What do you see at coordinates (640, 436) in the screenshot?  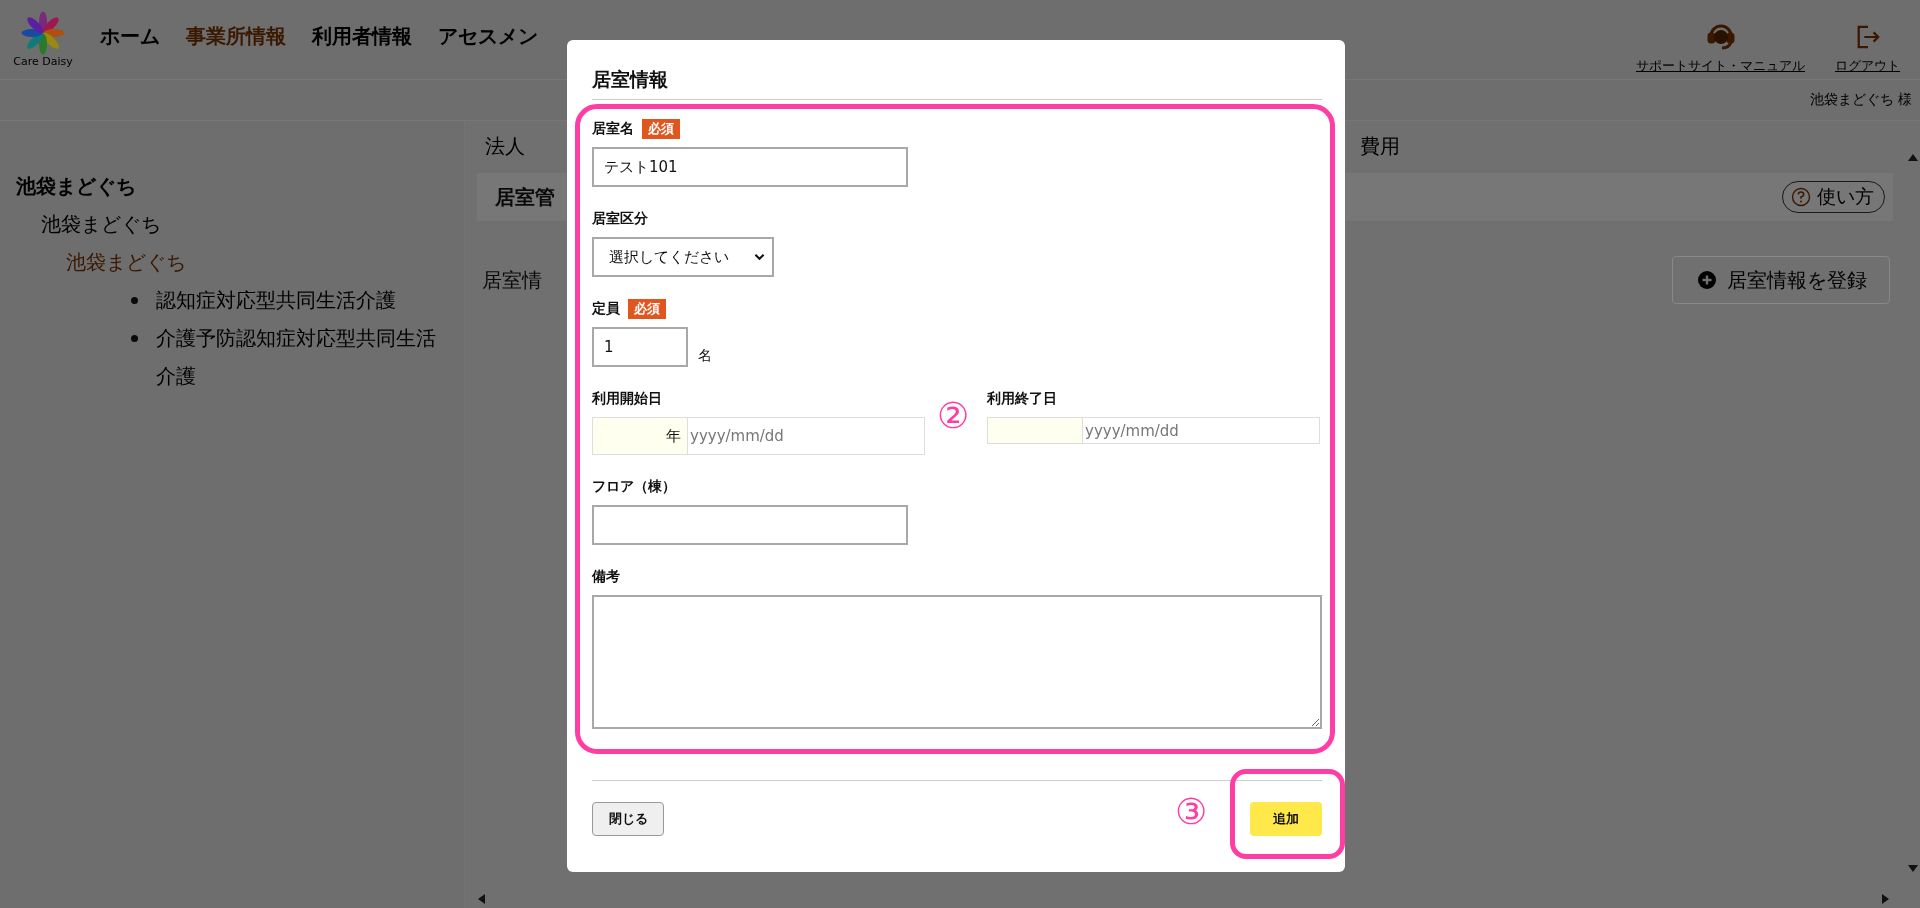 I see `year-unit: 年` at bounding box center [640, 436].